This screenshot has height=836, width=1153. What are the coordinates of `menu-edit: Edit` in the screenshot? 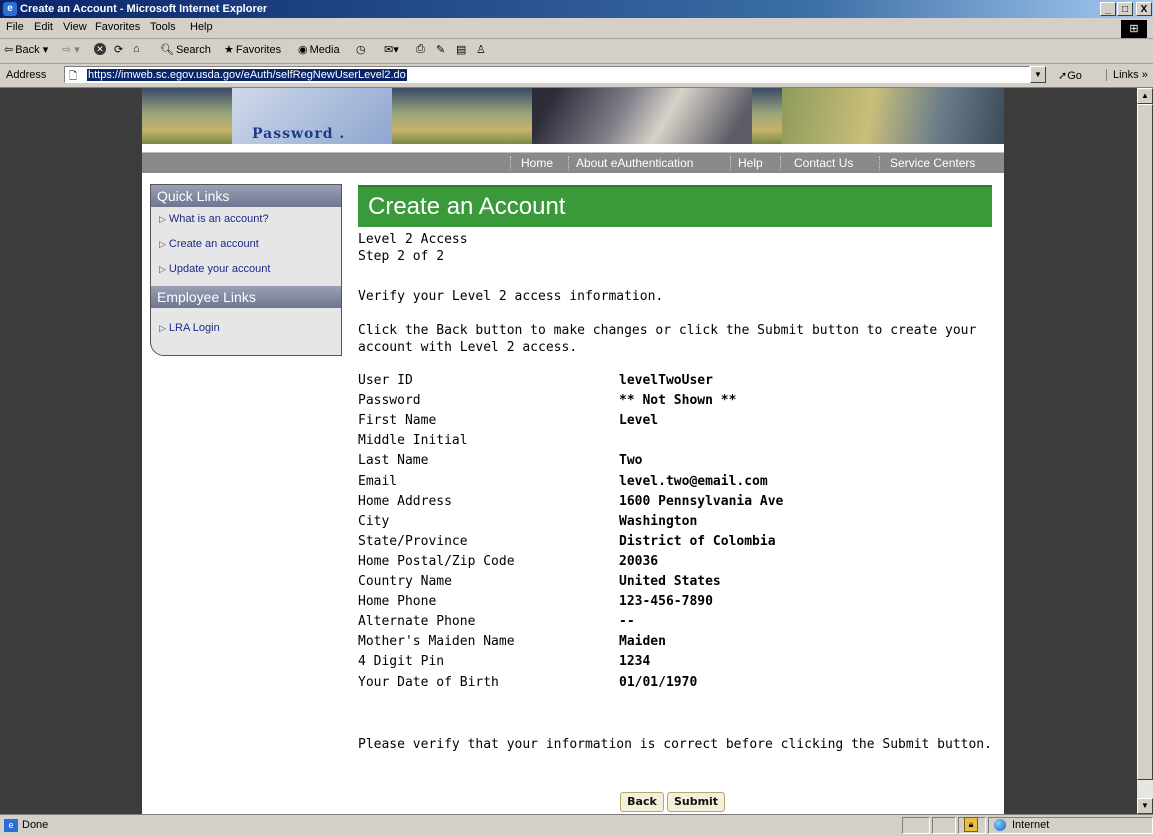 It's located at (43, 27).